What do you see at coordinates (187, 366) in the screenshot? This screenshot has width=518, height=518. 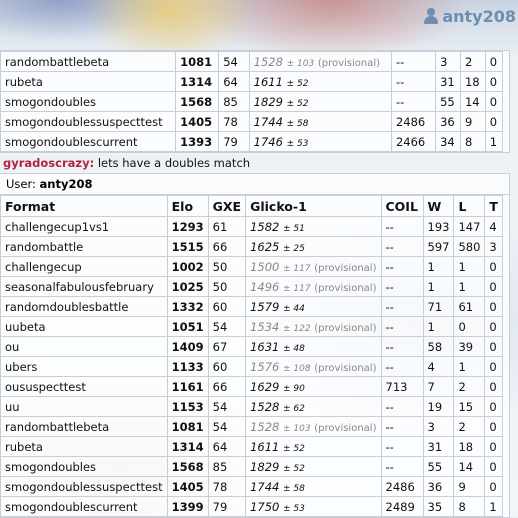 I see `elo-cell: 1133` at bounding box center [187, 366].